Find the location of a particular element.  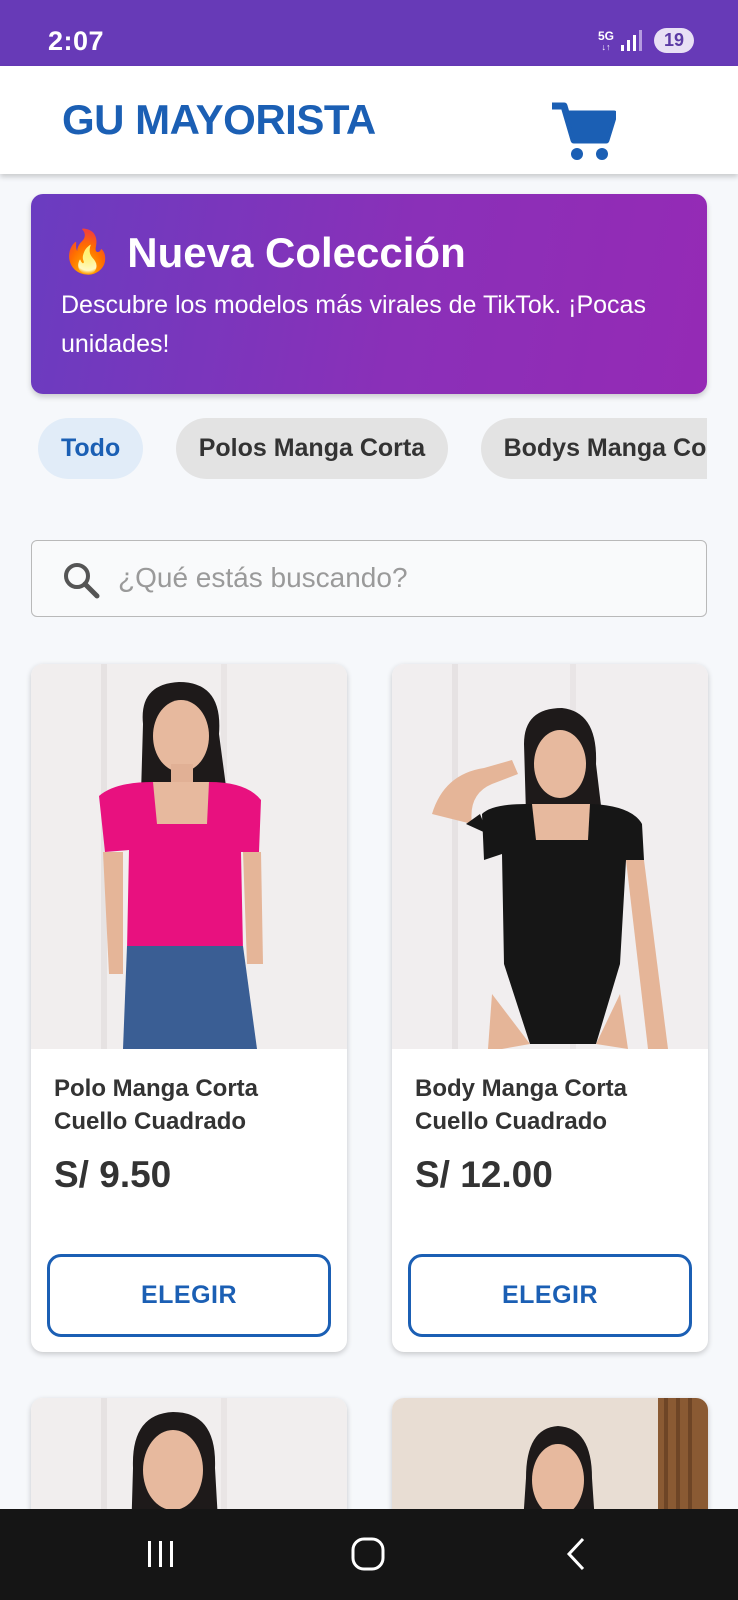

chip-bodys-manga-corta: Bodys Manga Corta is located at coordinates (593, 448).